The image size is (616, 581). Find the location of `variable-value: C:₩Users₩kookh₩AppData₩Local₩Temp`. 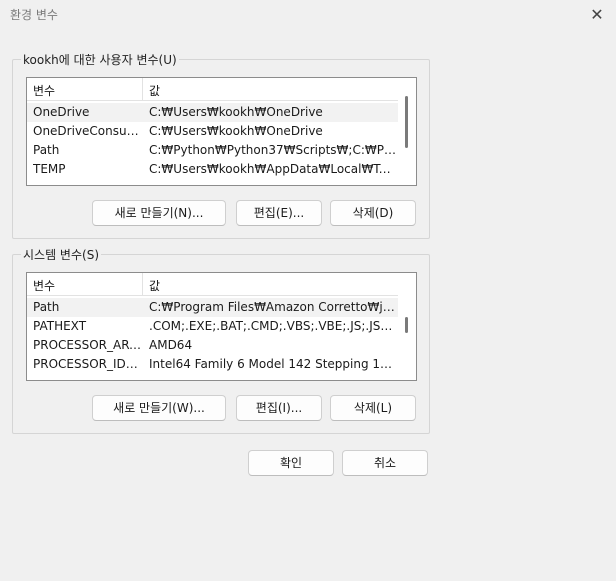

variable-value: C:₩Users₩kookh₩AppData₩Local₩Temp is located at coordinates (273, 169).